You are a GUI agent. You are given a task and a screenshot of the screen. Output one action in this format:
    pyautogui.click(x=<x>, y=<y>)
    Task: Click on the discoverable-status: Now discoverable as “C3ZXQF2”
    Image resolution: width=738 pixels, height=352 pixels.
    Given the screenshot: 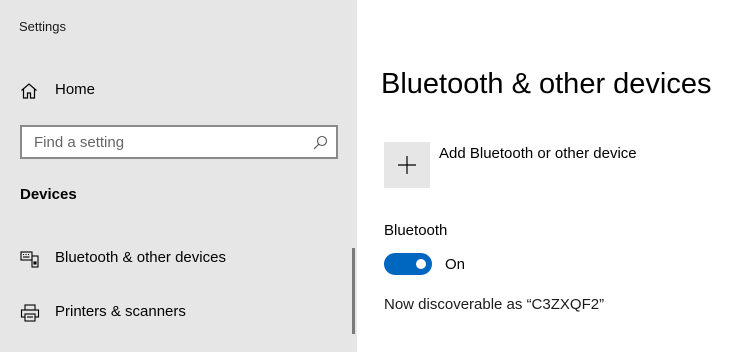 What is the action you would take?
    pyautogui.click(x=494, y=304)
    